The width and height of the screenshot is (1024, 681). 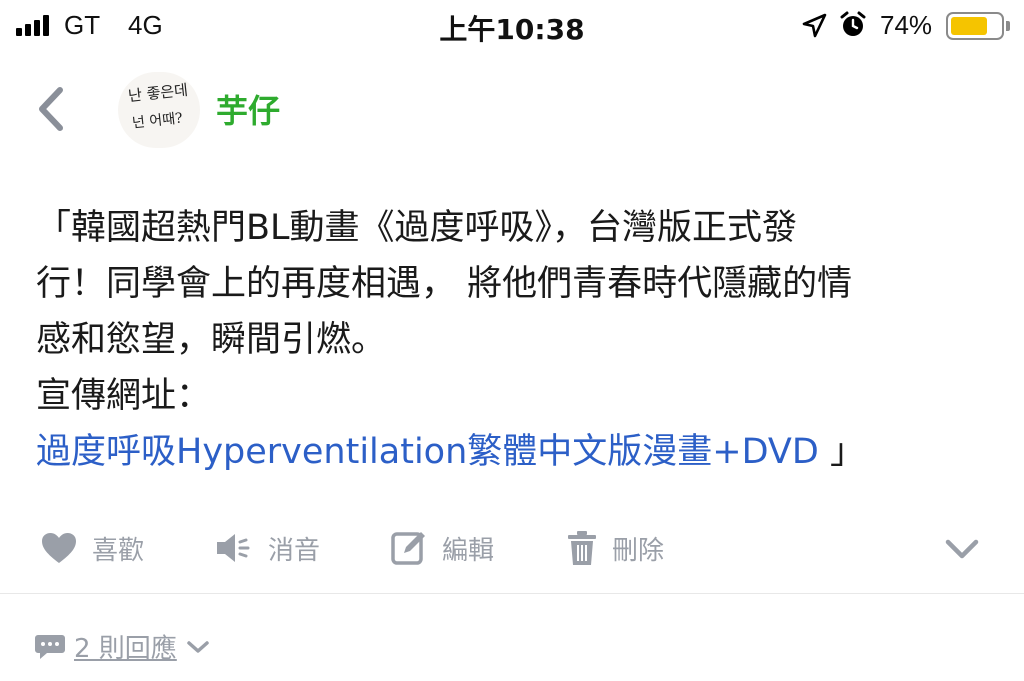 I want to click on post-text-line: 宣傳網址：, so click(x=124, y=396).